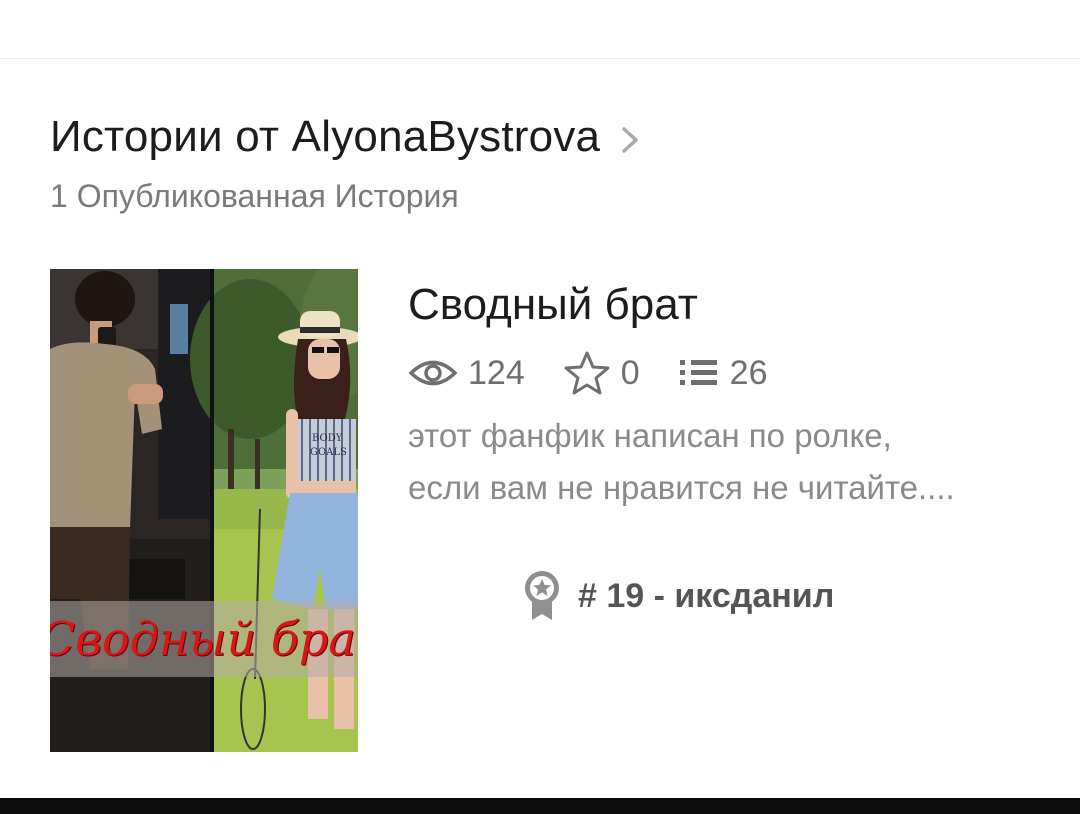  I want to click on votes-count: 0, so click(630, 372).